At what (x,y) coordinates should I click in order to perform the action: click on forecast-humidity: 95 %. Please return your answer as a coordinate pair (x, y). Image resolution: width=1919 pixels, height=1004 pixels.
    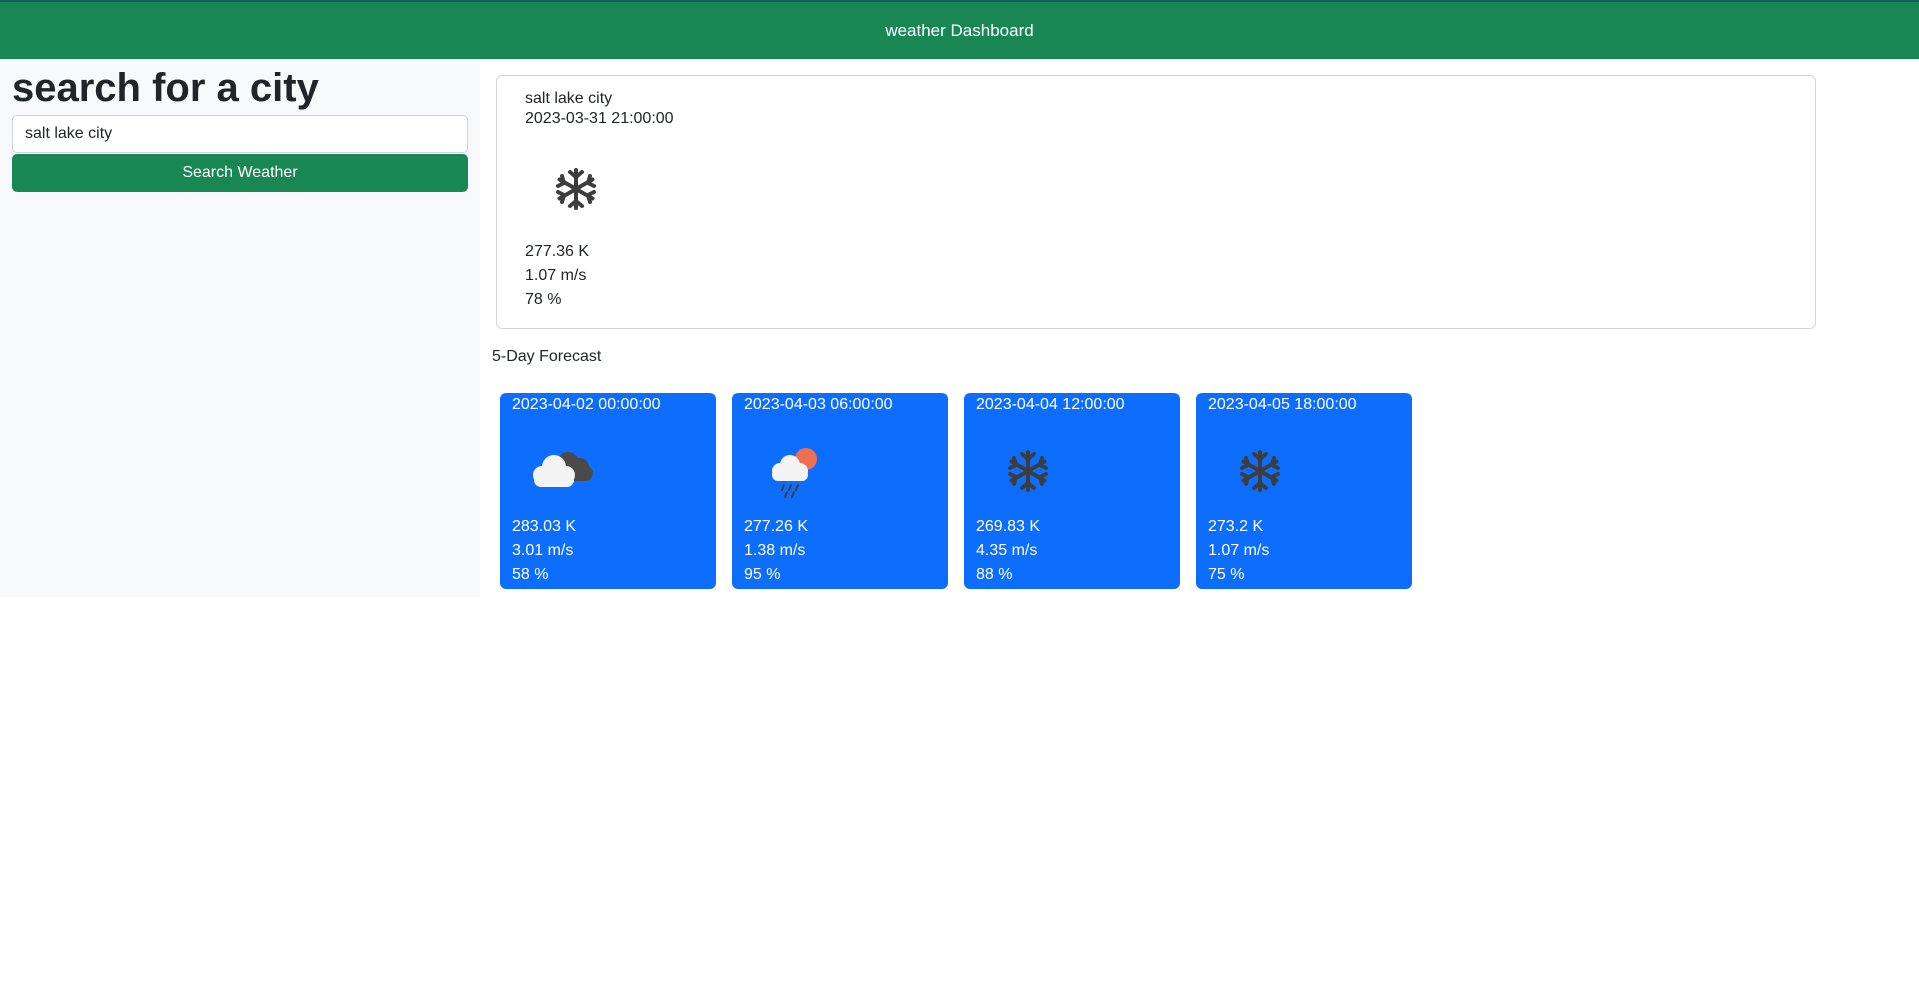
    Looking at the image, I should click on (762, 574).